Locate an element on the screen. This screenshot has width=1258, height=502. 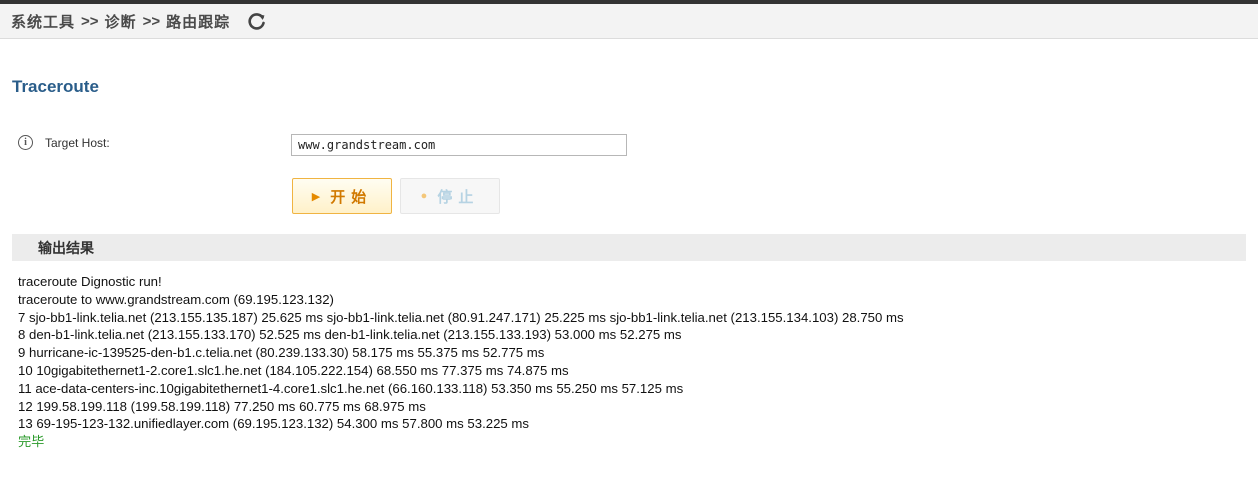
target-host-input is located at coordinates (459, 145).